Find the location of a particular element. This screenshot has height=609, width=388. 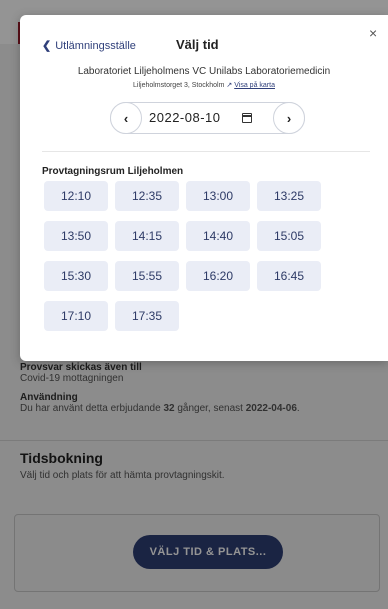

back-link: ❮ Utlämningsställe is located at coordinates (89, 46).